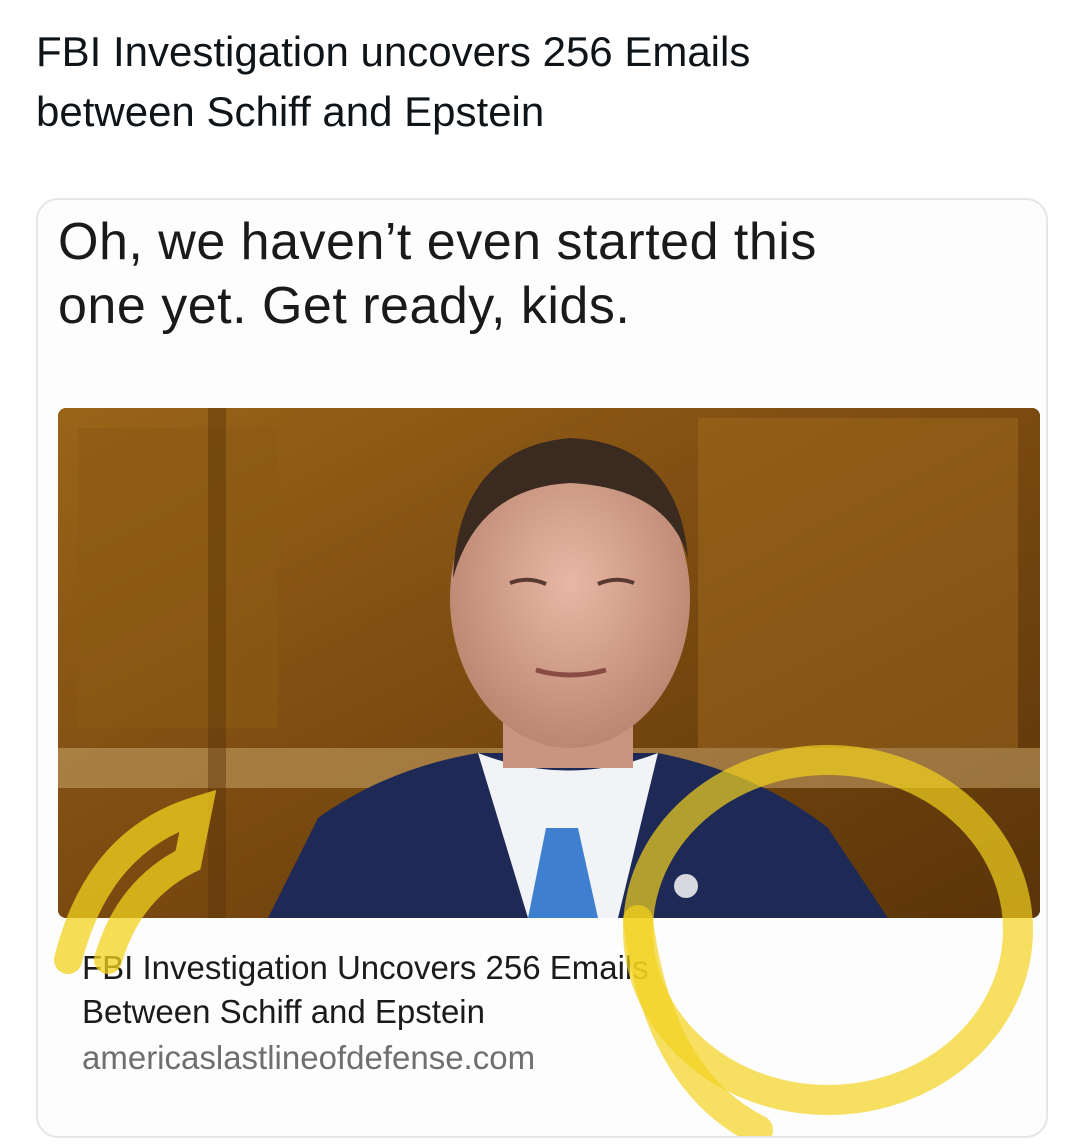 The height and width of the screenshot is (1148, 1080). I want to click on post-text-line-2: between Schiff and Epstein, so click(290, 111).